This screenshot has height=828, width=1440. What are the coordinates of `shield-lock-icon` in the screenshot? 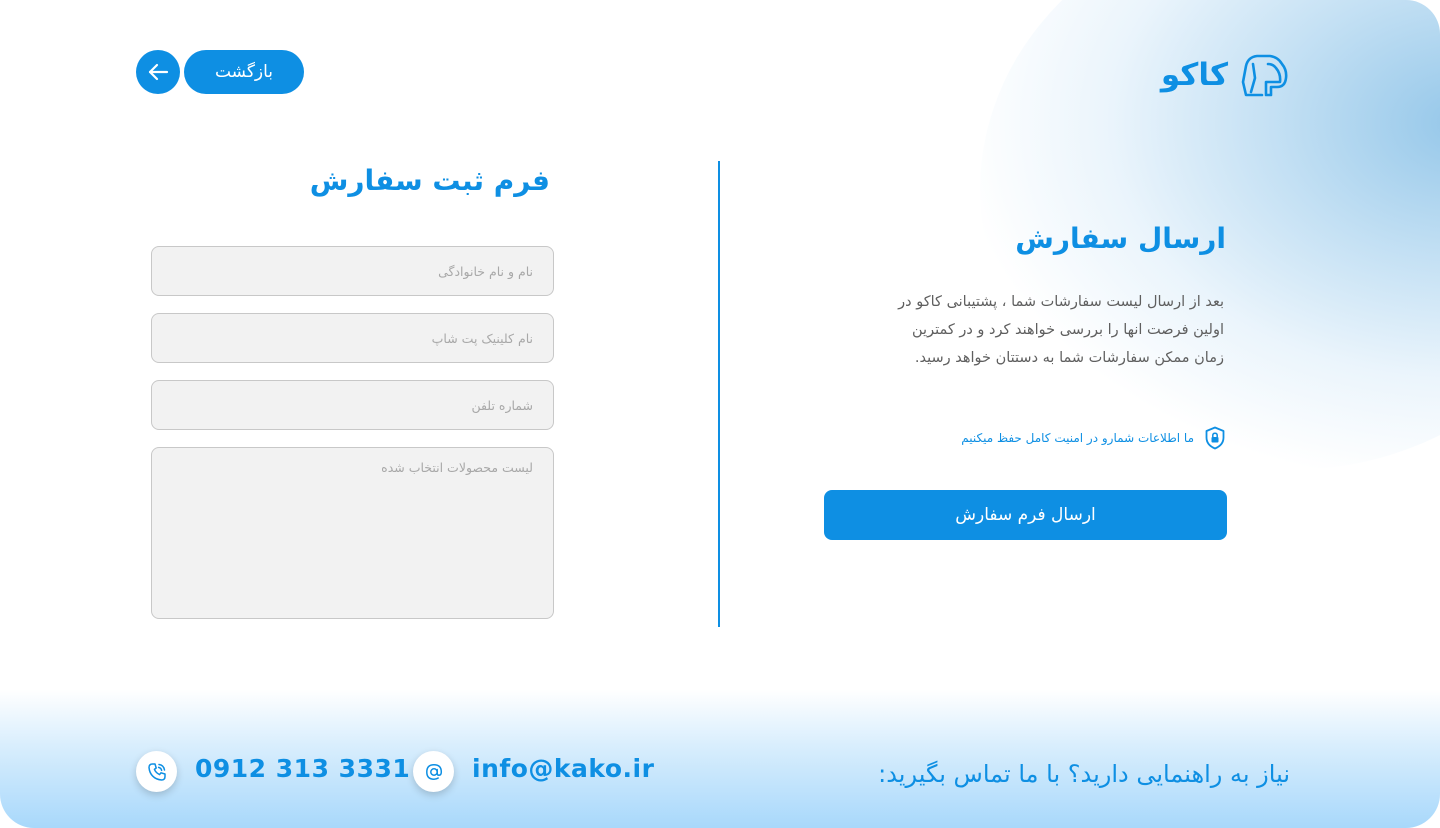 It's located at (1215, 438).